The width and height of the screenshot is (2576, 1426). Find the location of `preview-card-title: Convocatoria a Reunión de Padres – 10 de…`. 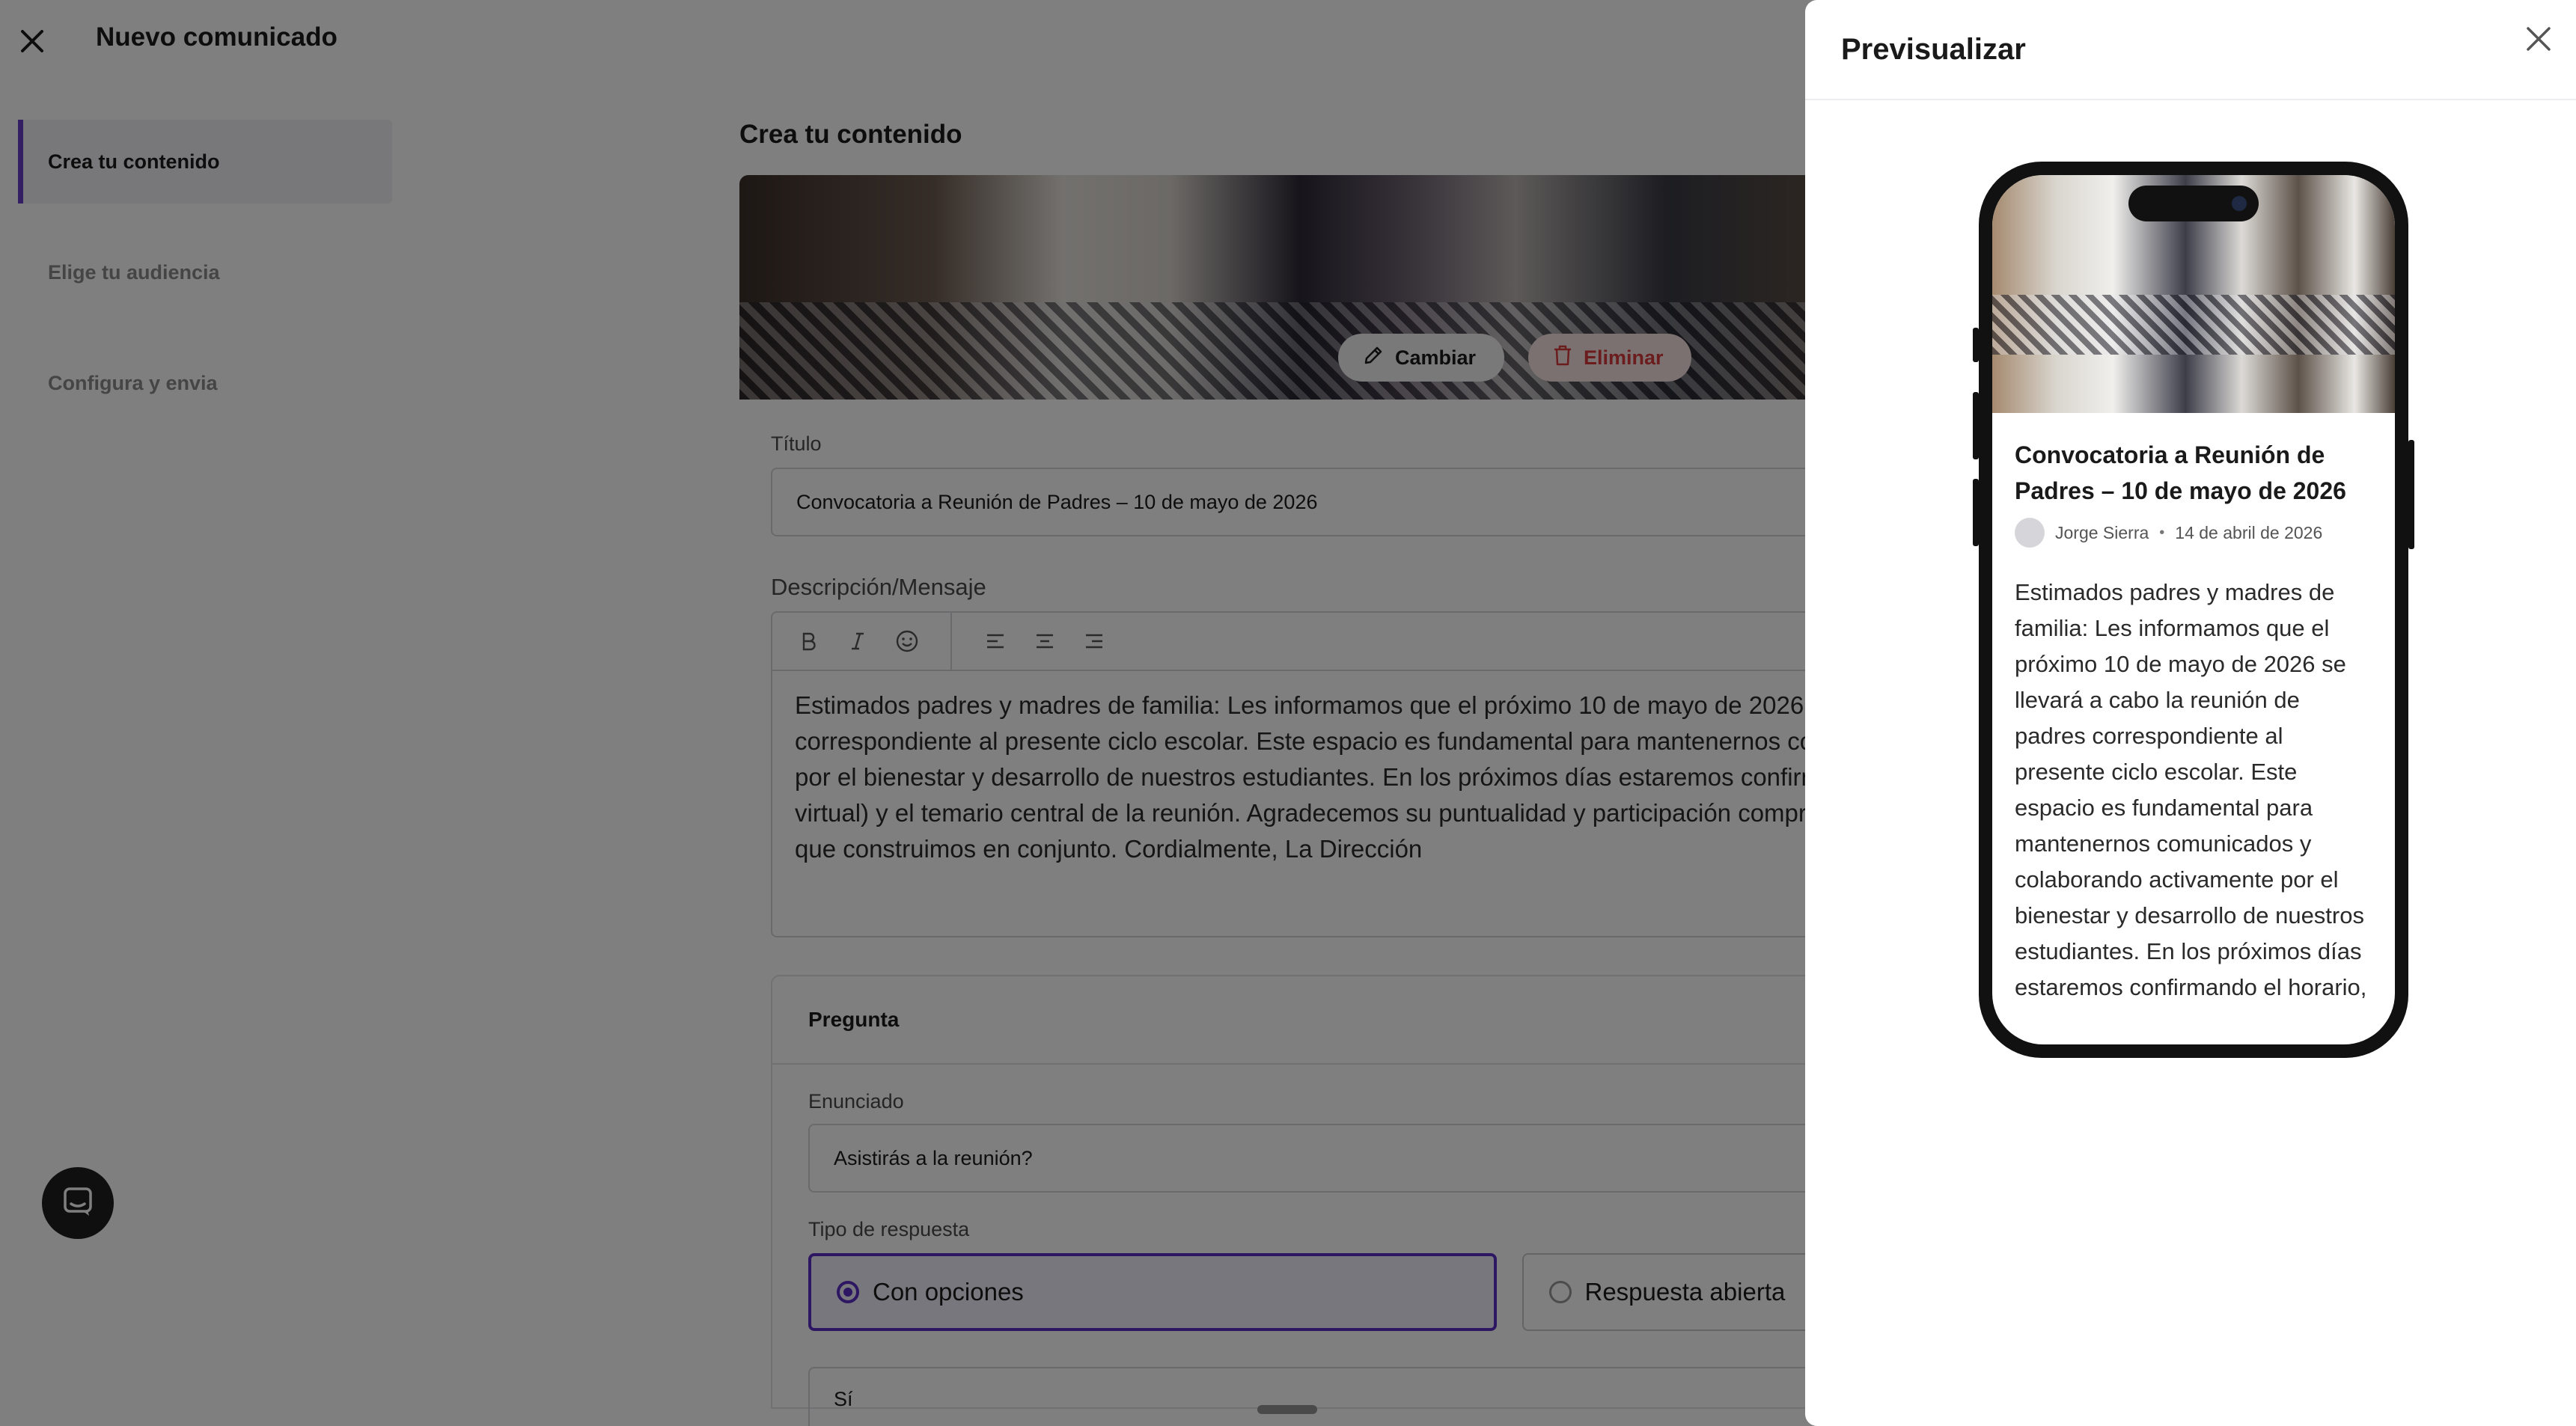

preview-card-title: Convocatoria a Reunión de Padres – 10 de… is located at coordinates (2180, 473).